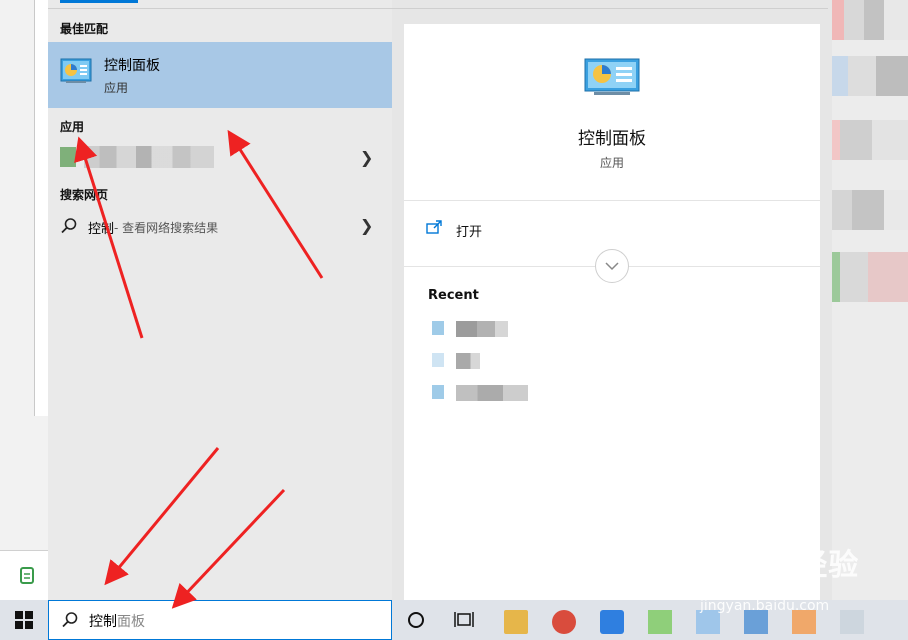 The height and width of the screenshot is (640, 908). I want to click on background-window-edge, so click(41, 208).